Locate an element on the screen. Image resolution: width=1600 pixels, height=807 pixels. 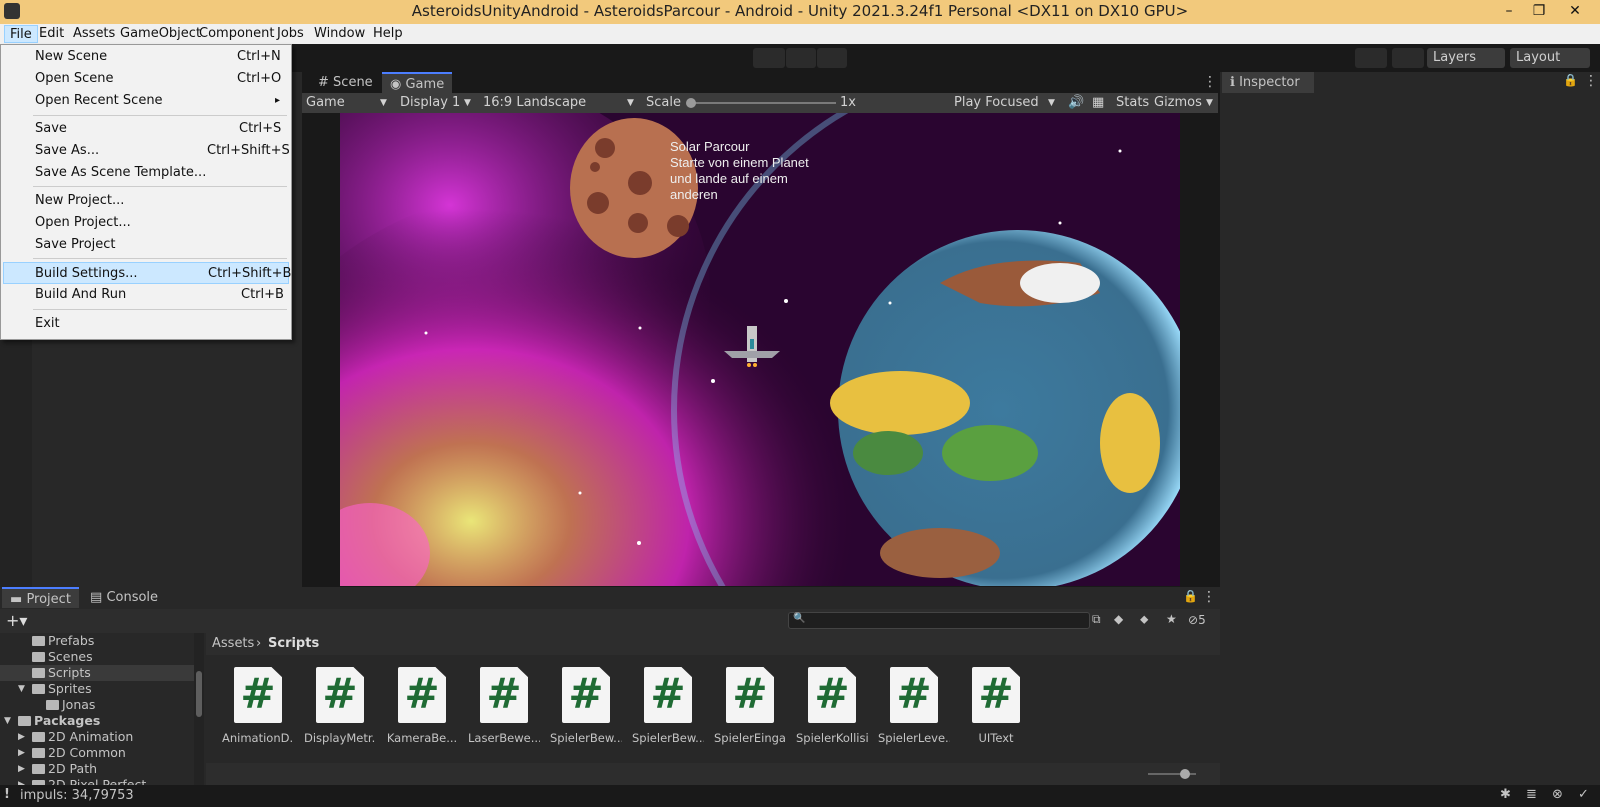
asset-script: # UIText is located at coordinates (996, 706).